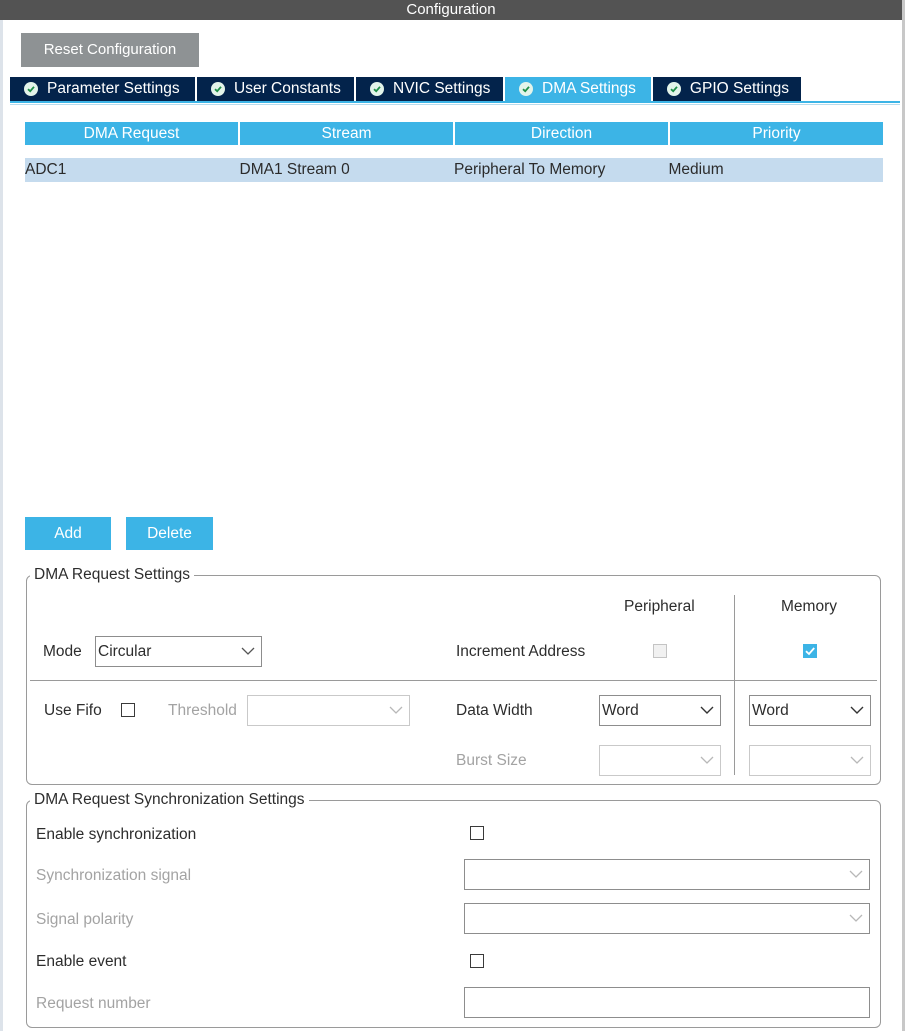 Image resolution: width=905 pixels, height=1031 pixels. What do you see at coordinates (589, 88) in the screenshot?
I see `tab-label: DMA Settings` at bounding box center [589, 88].